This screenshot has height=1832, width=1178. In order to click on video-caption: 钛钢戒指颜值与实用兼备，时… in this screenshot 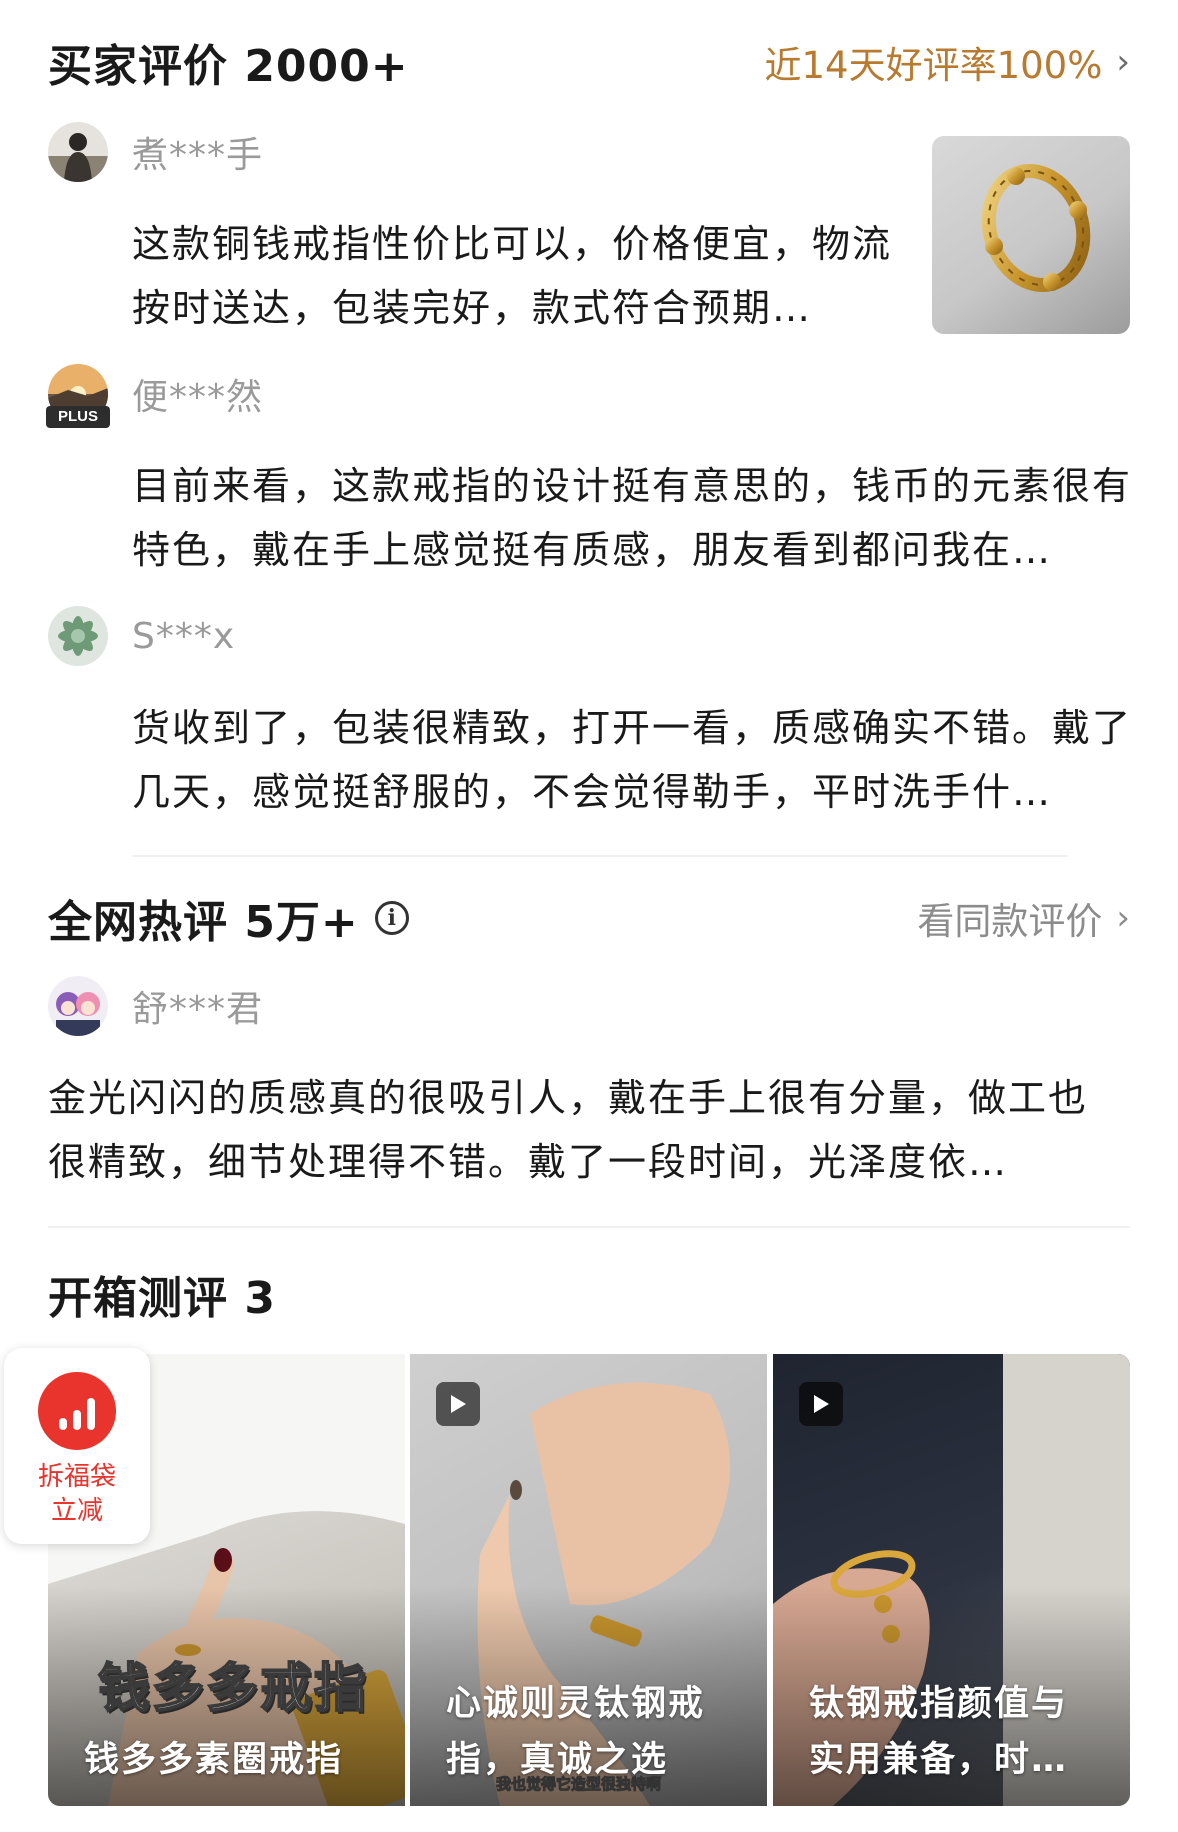, I will do `click(939, 1732)`.